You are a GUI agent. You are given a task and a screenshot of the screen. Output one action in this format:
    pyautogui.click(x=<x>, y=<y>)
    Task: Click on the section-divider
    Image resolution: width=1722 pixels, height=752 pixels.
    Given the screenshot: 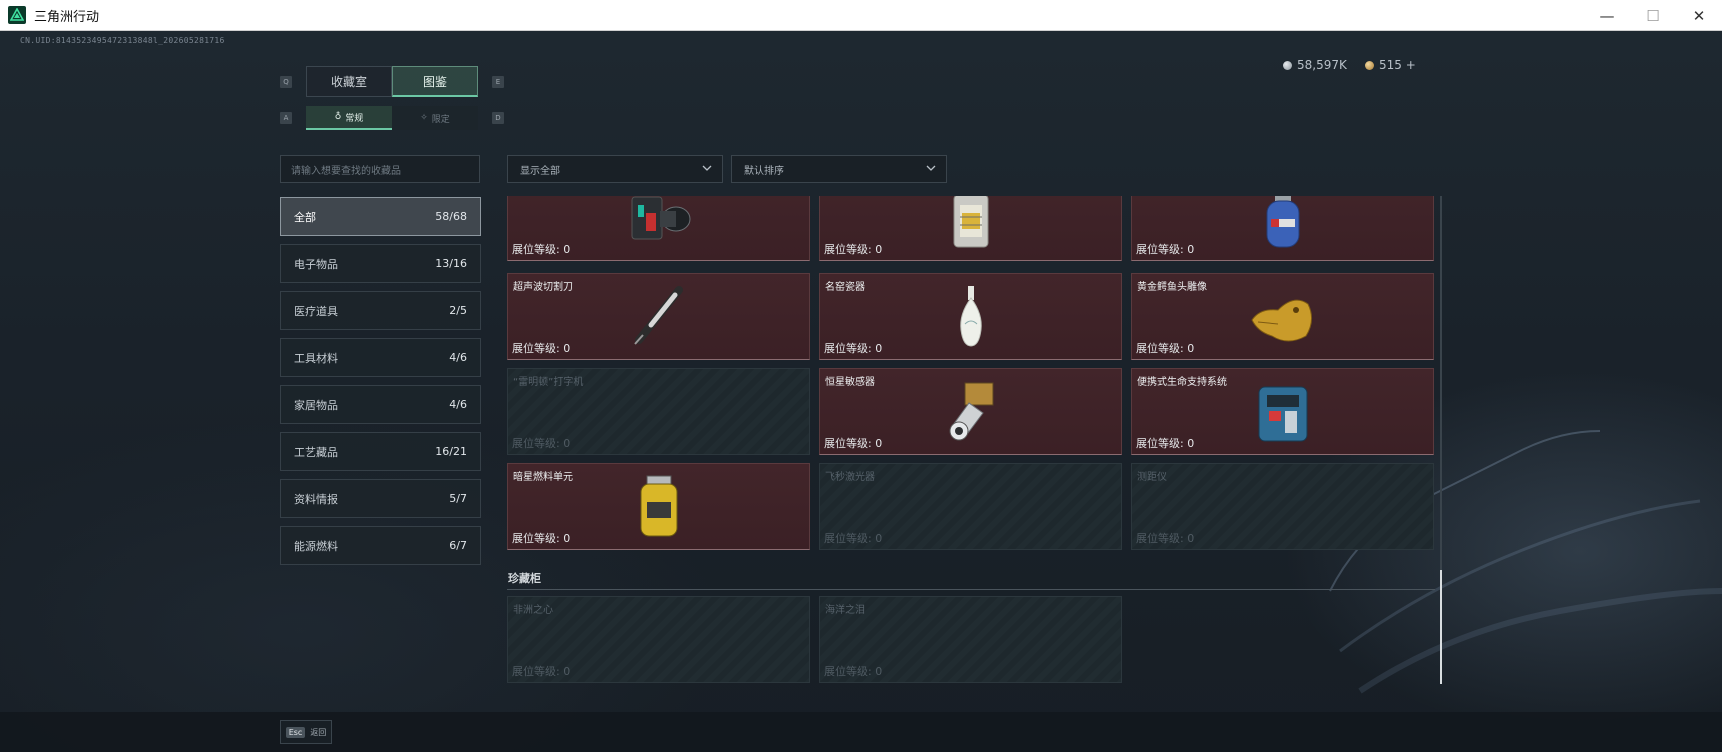 What is the action you would take?
    pyautogui.click(x=971, y=589)
    